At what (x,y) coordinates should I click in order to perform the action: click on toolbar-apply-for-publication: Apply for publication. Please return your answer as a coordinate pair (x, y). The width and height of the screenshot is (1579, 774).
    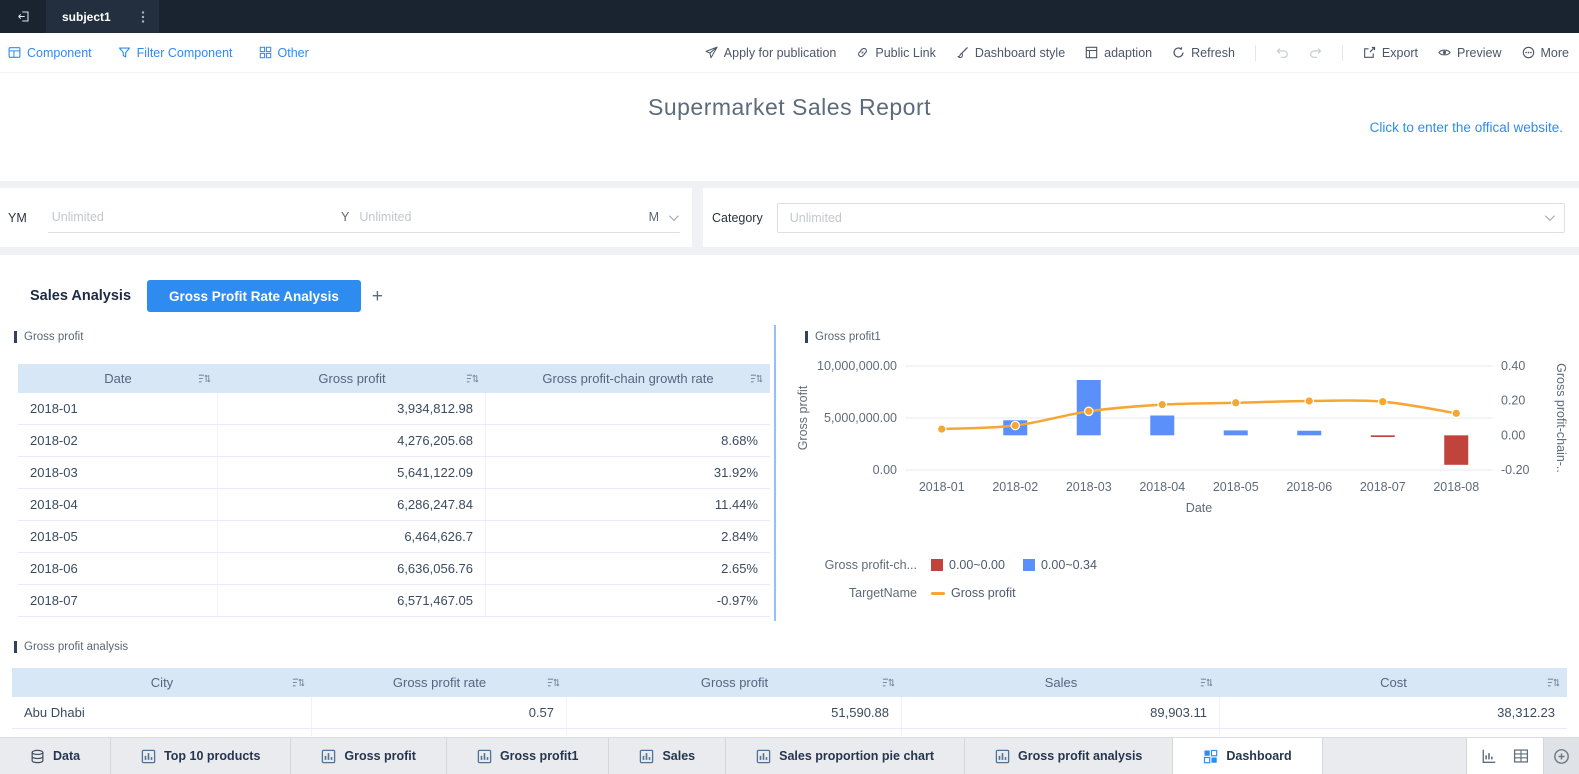
    Looking at the image, I should click on (771, 52).